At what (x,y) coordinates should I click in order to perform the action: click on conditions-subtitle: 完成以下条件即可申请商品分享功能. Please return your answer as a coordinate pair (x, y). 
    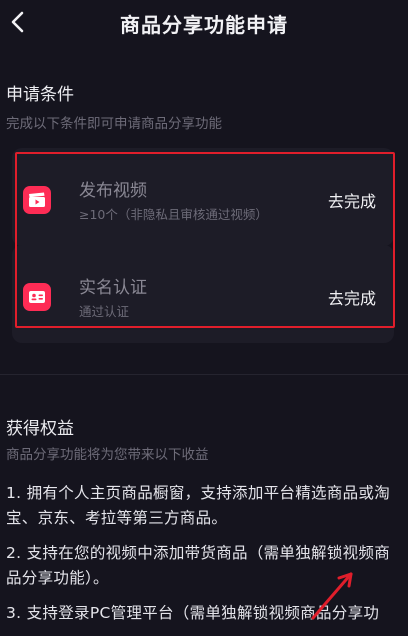
    Looking at the image, I should click on (114, 124).